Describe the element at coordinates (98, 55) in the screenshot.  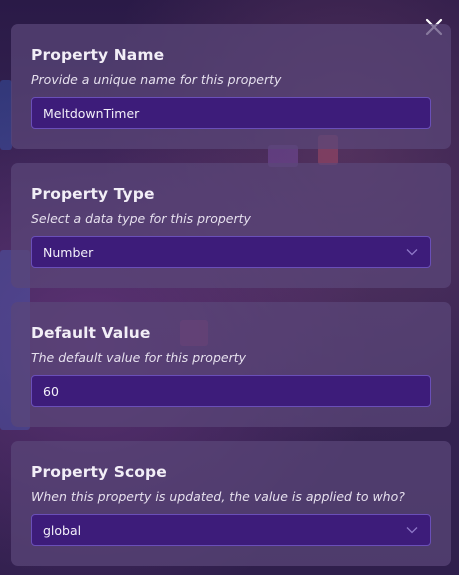
I see `property-name-title: Property Name` at that location.